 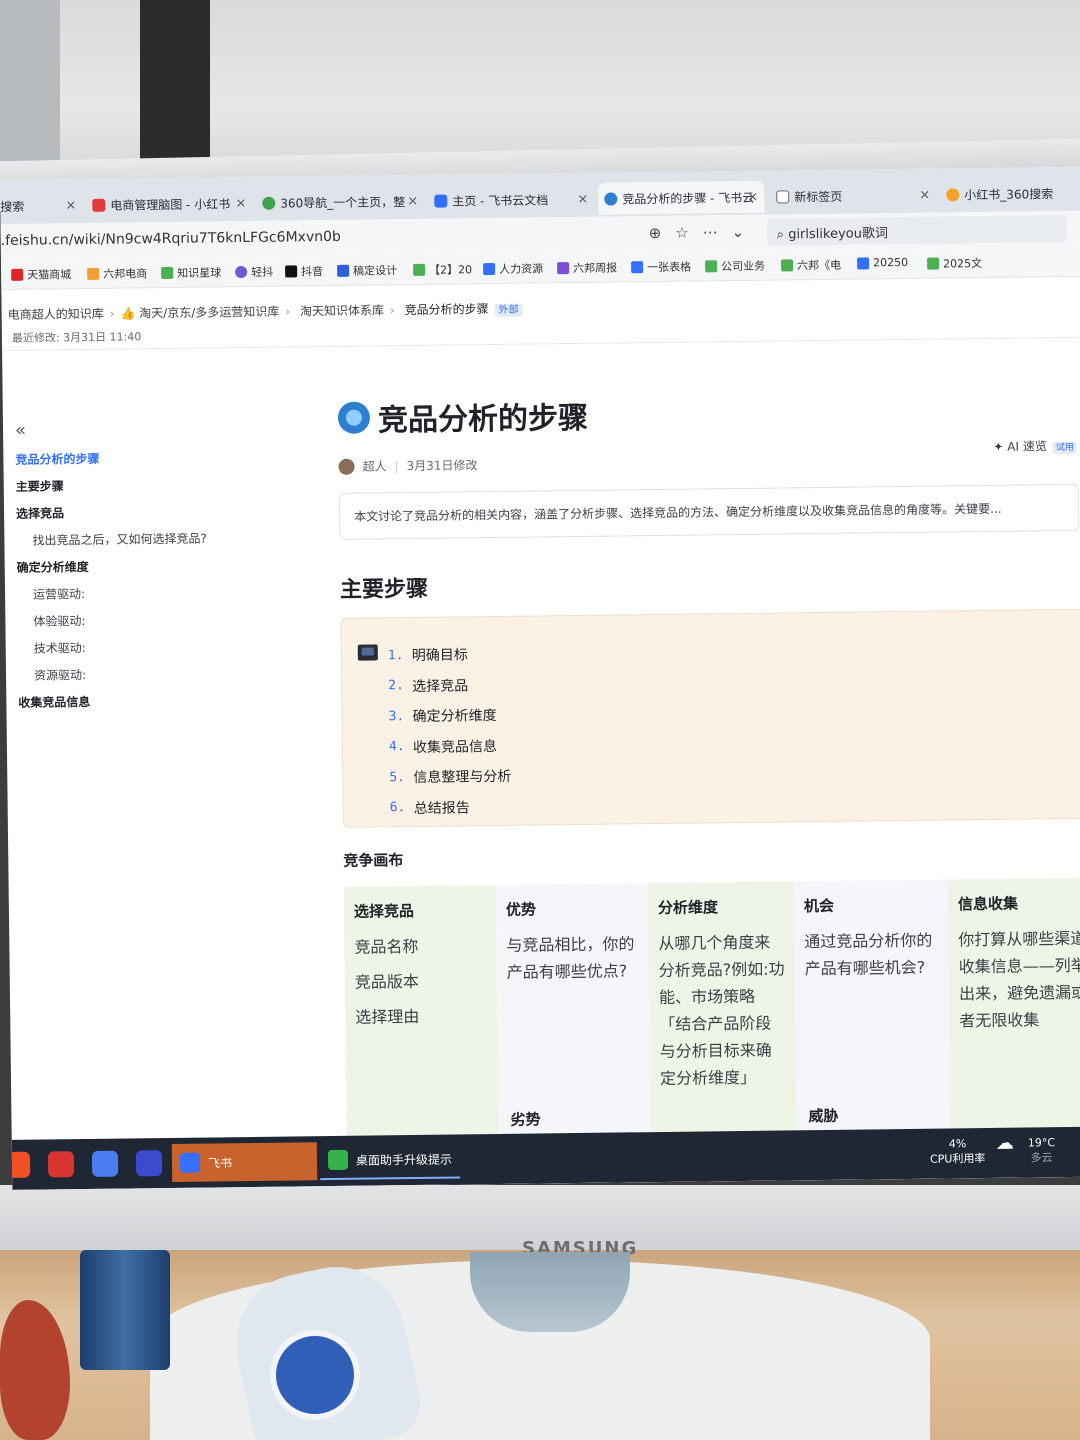 I want to click on toc-item: 找出竞品之后，又如何选择竞品?, so click(x=166, y=539).